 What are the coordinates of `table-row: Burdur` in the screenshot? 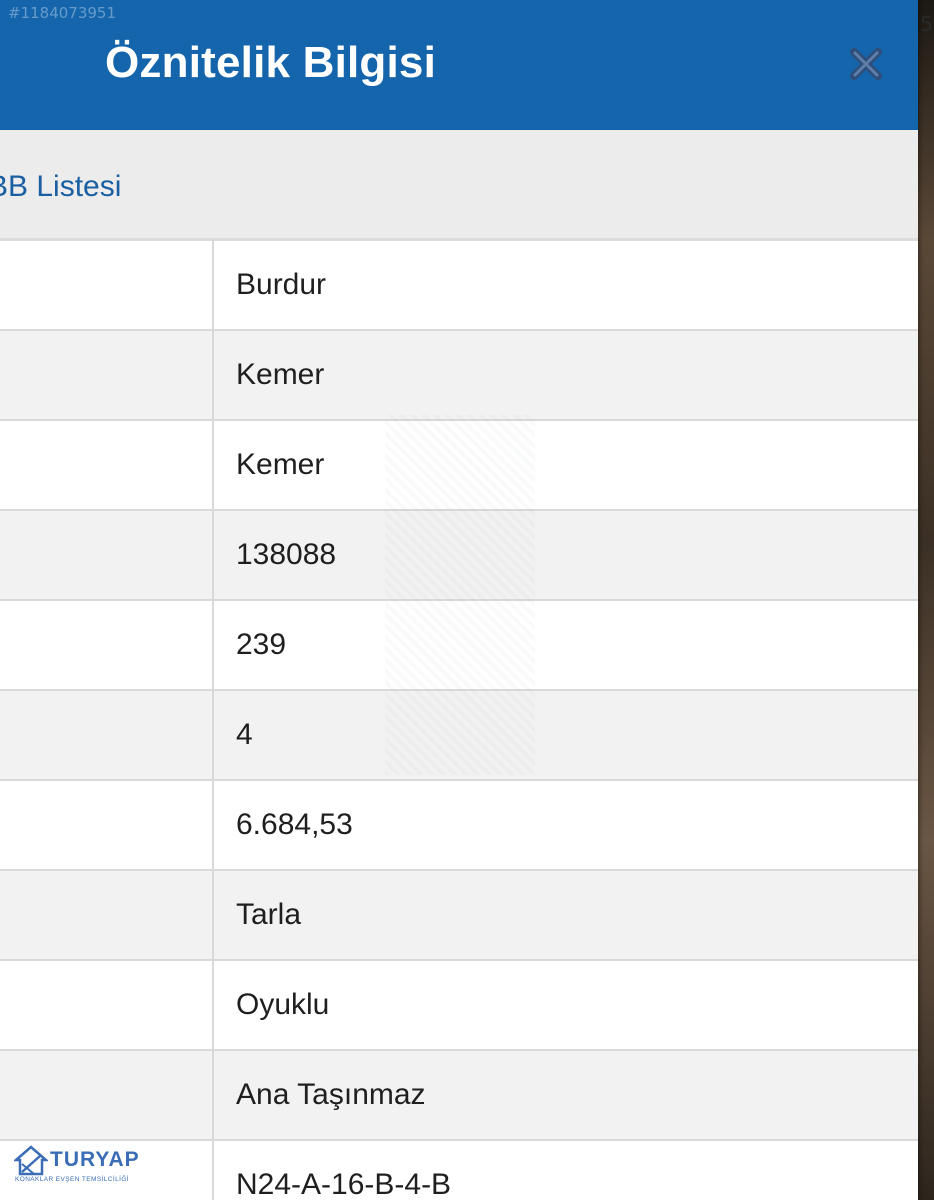 It's located at (459, 286).